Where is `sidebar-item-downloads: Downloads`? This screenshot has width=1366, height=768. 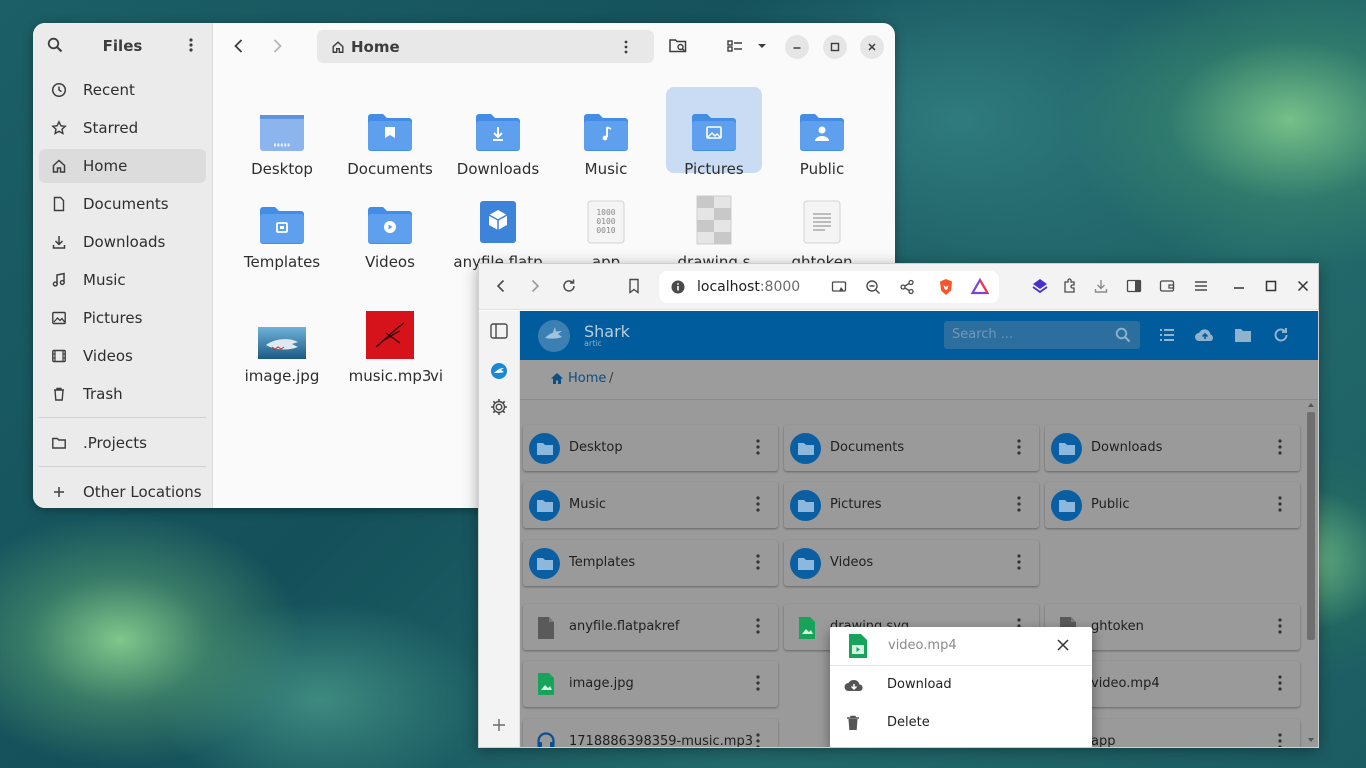
sidebar-item-downloads: Downloads is located at coordinates (122, 242).